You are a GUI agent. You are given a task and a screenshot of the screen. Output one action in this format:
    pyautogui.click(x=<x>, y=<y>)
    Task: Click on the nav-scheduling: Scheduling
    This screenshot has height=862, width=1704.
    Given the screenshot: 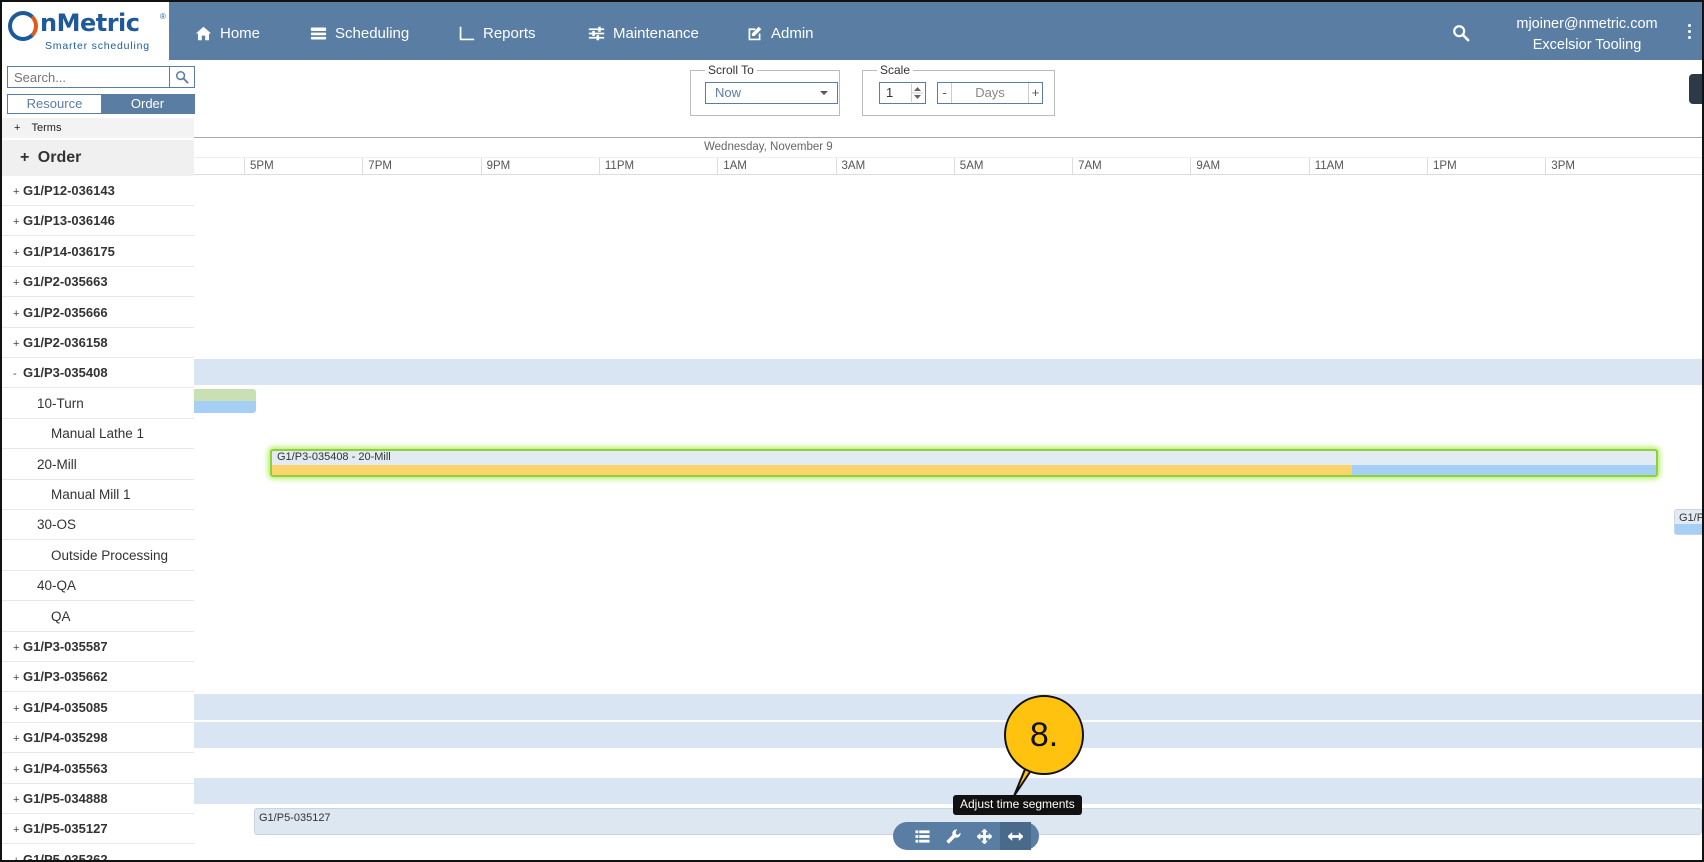 What is the action you would take?
    pyautogui.click(x=359, y=33)
    